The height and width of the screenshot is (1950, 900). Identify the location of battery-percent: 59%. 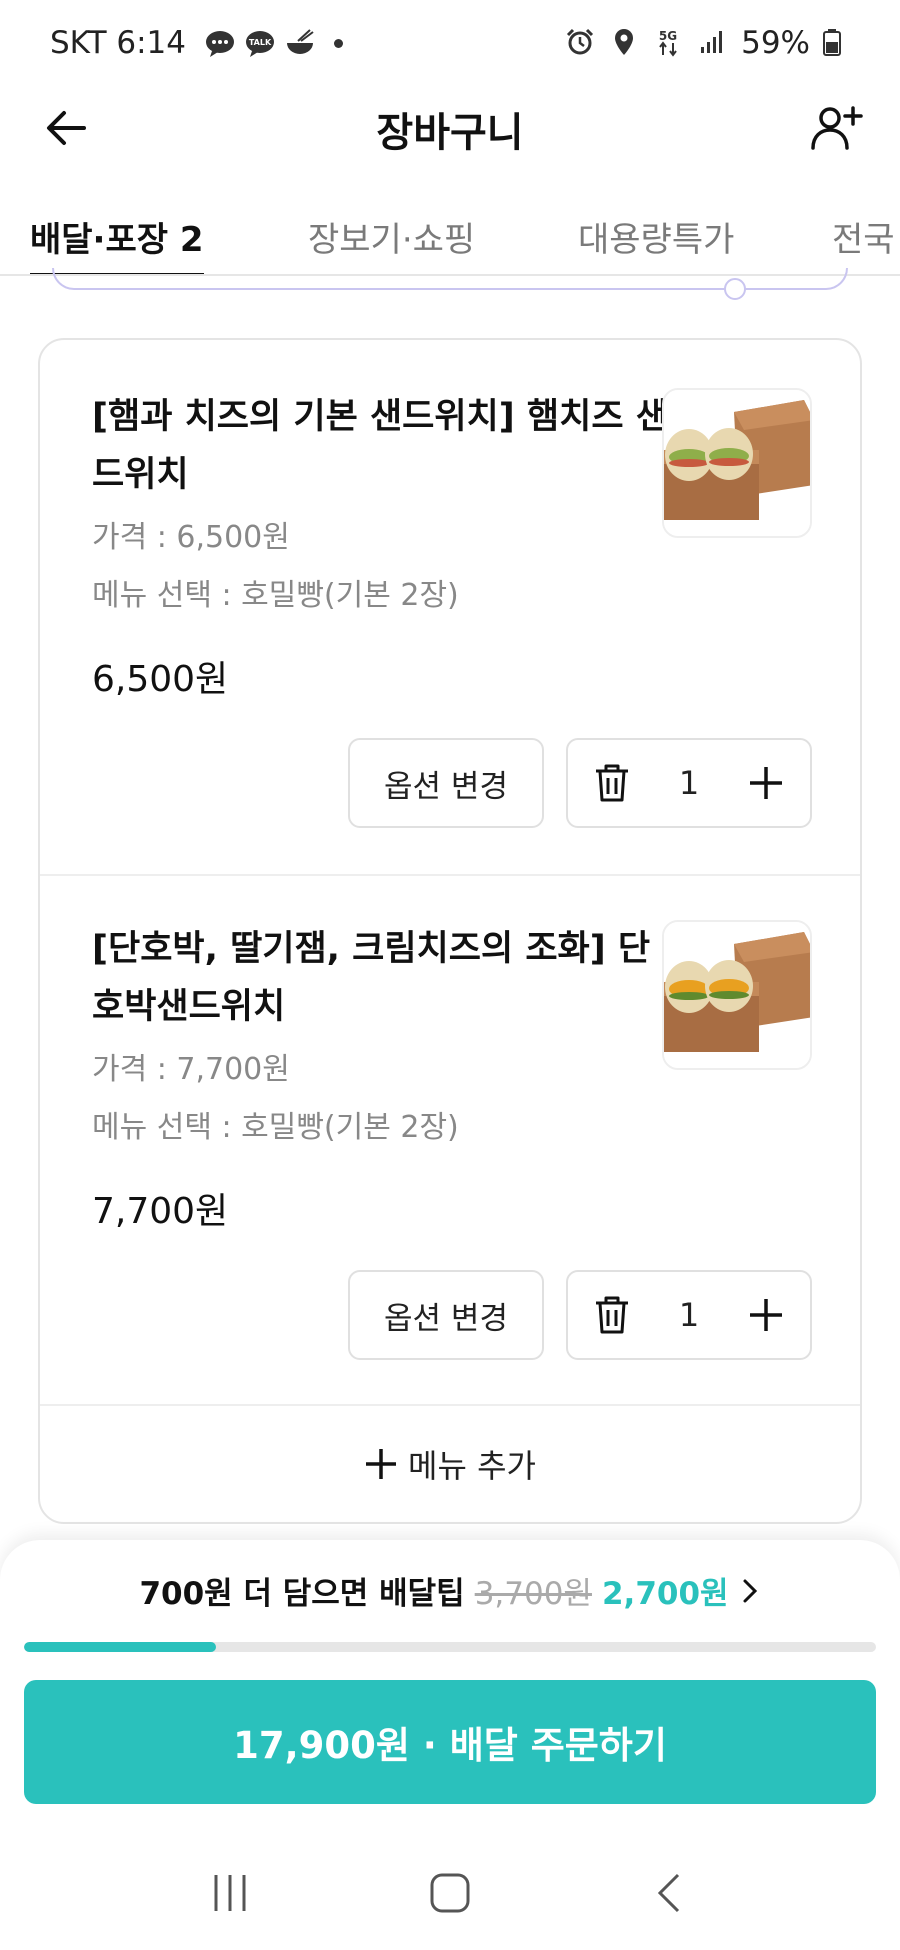
(775, 43).